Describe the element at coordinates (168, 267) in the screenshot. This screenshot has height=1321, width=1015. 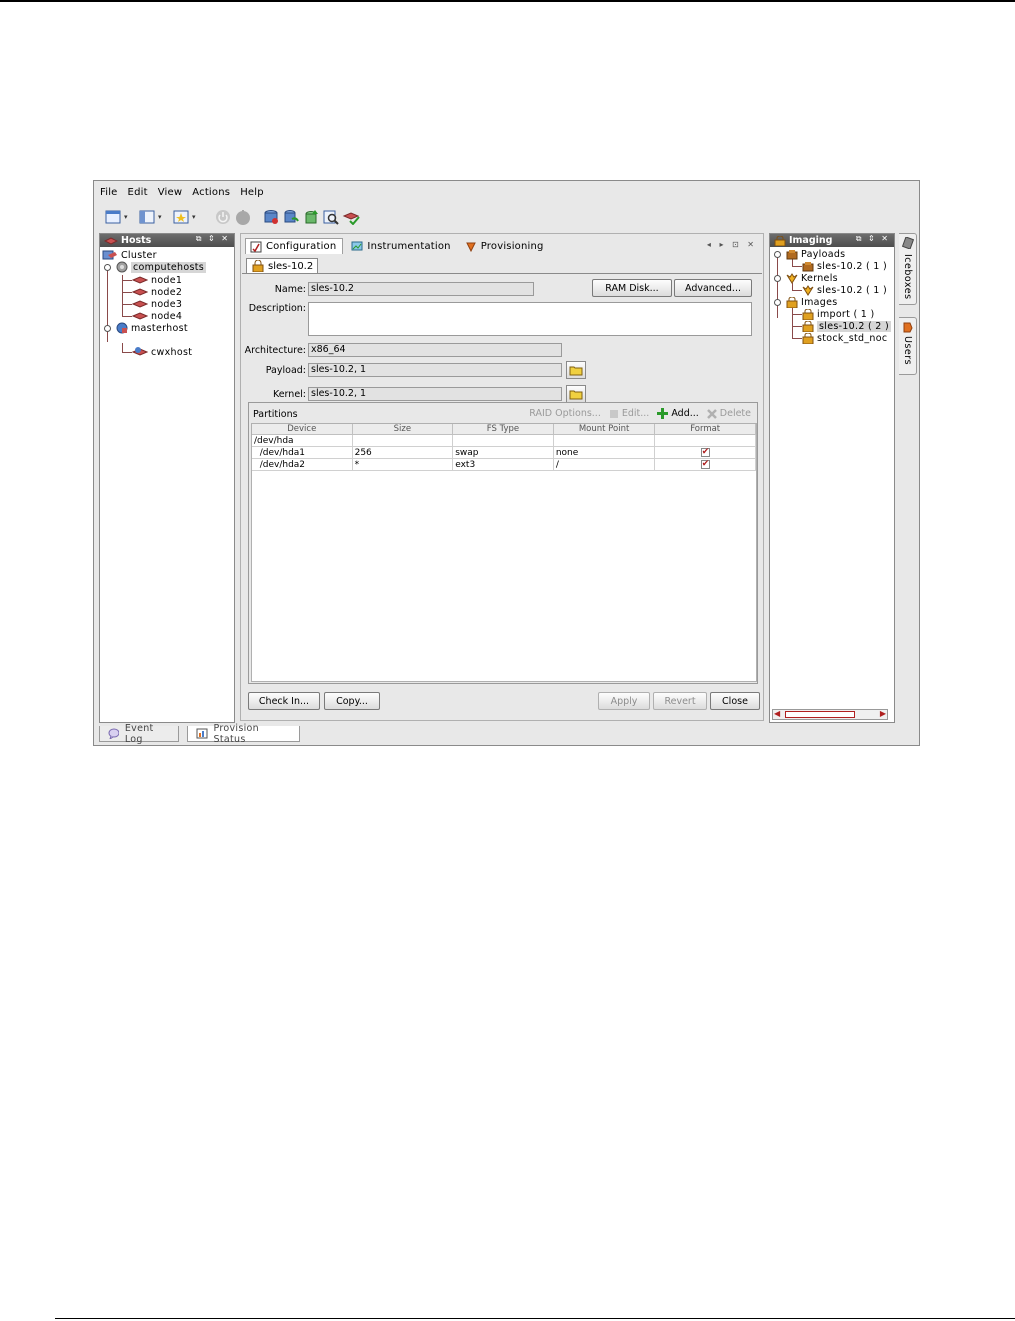
I see `tree-item-label: computehosts` at that location.